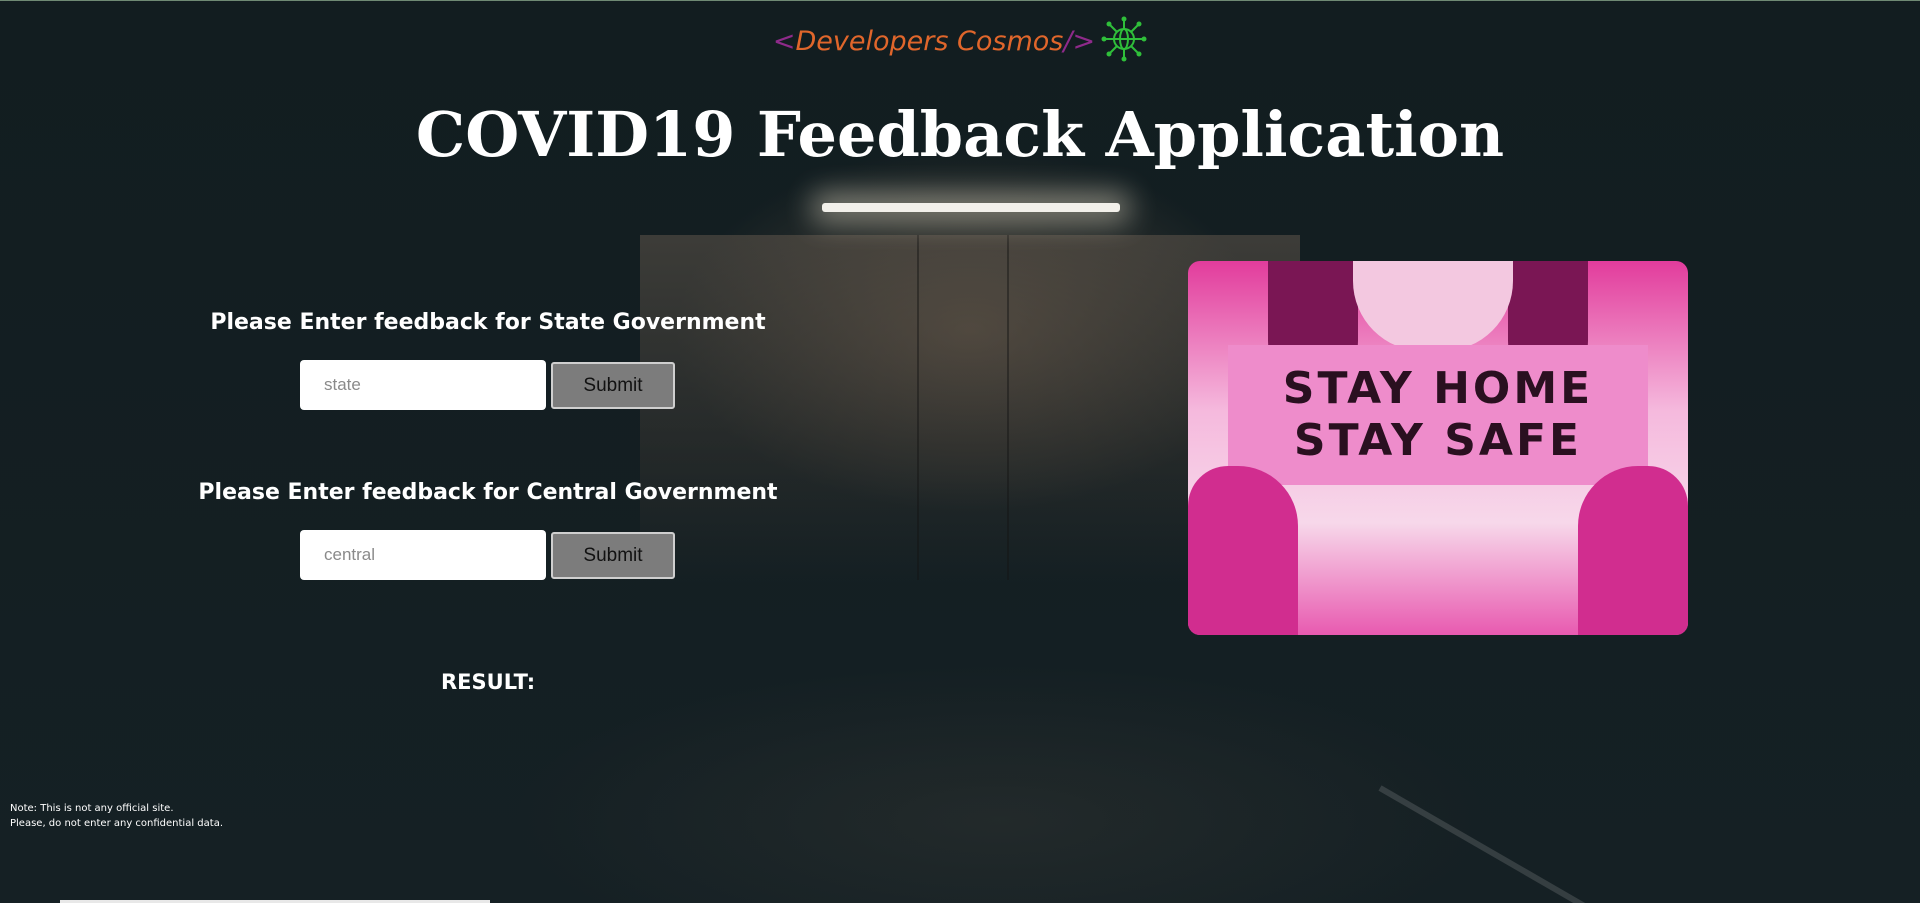 This screenshot has width=1920, height=903. What do you see at coordinates (960, 134) in the screenshot?
I see `page-title: COVID19 Feedback Application` at bounding box center [960, 134].